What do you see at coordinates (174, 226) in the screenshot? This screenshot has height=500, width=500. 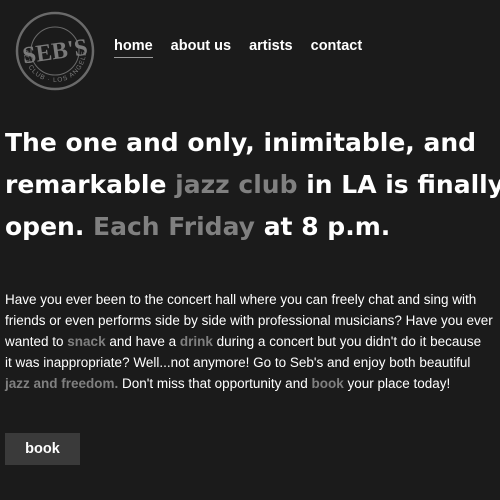 I see `hero-highlight: Each Friday` at bounding box center [174, 226].